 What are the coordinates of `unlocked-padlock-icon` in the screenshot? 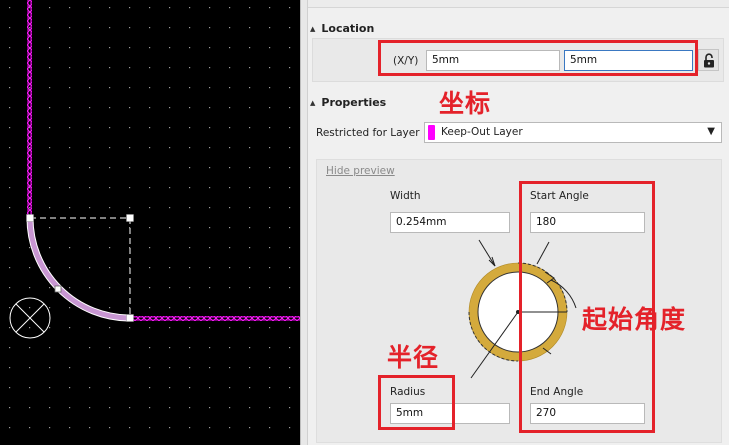 It's located at (708, 59).